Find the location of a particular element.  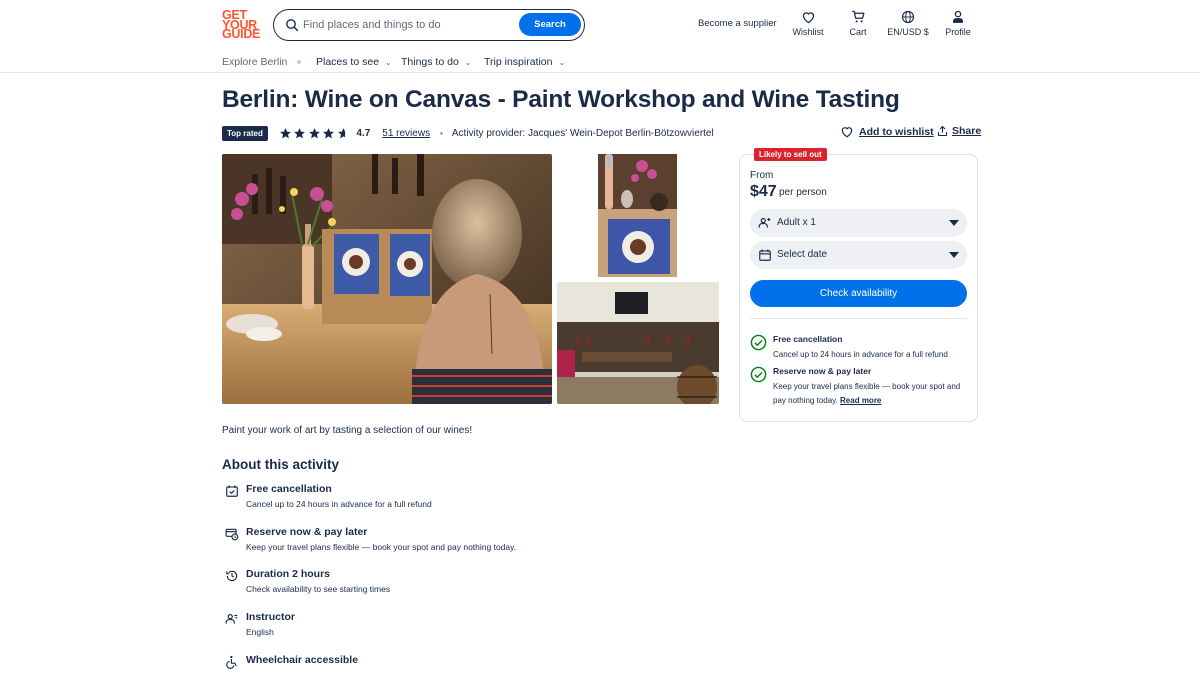

globe-icon is located at coordinates (908, 17).